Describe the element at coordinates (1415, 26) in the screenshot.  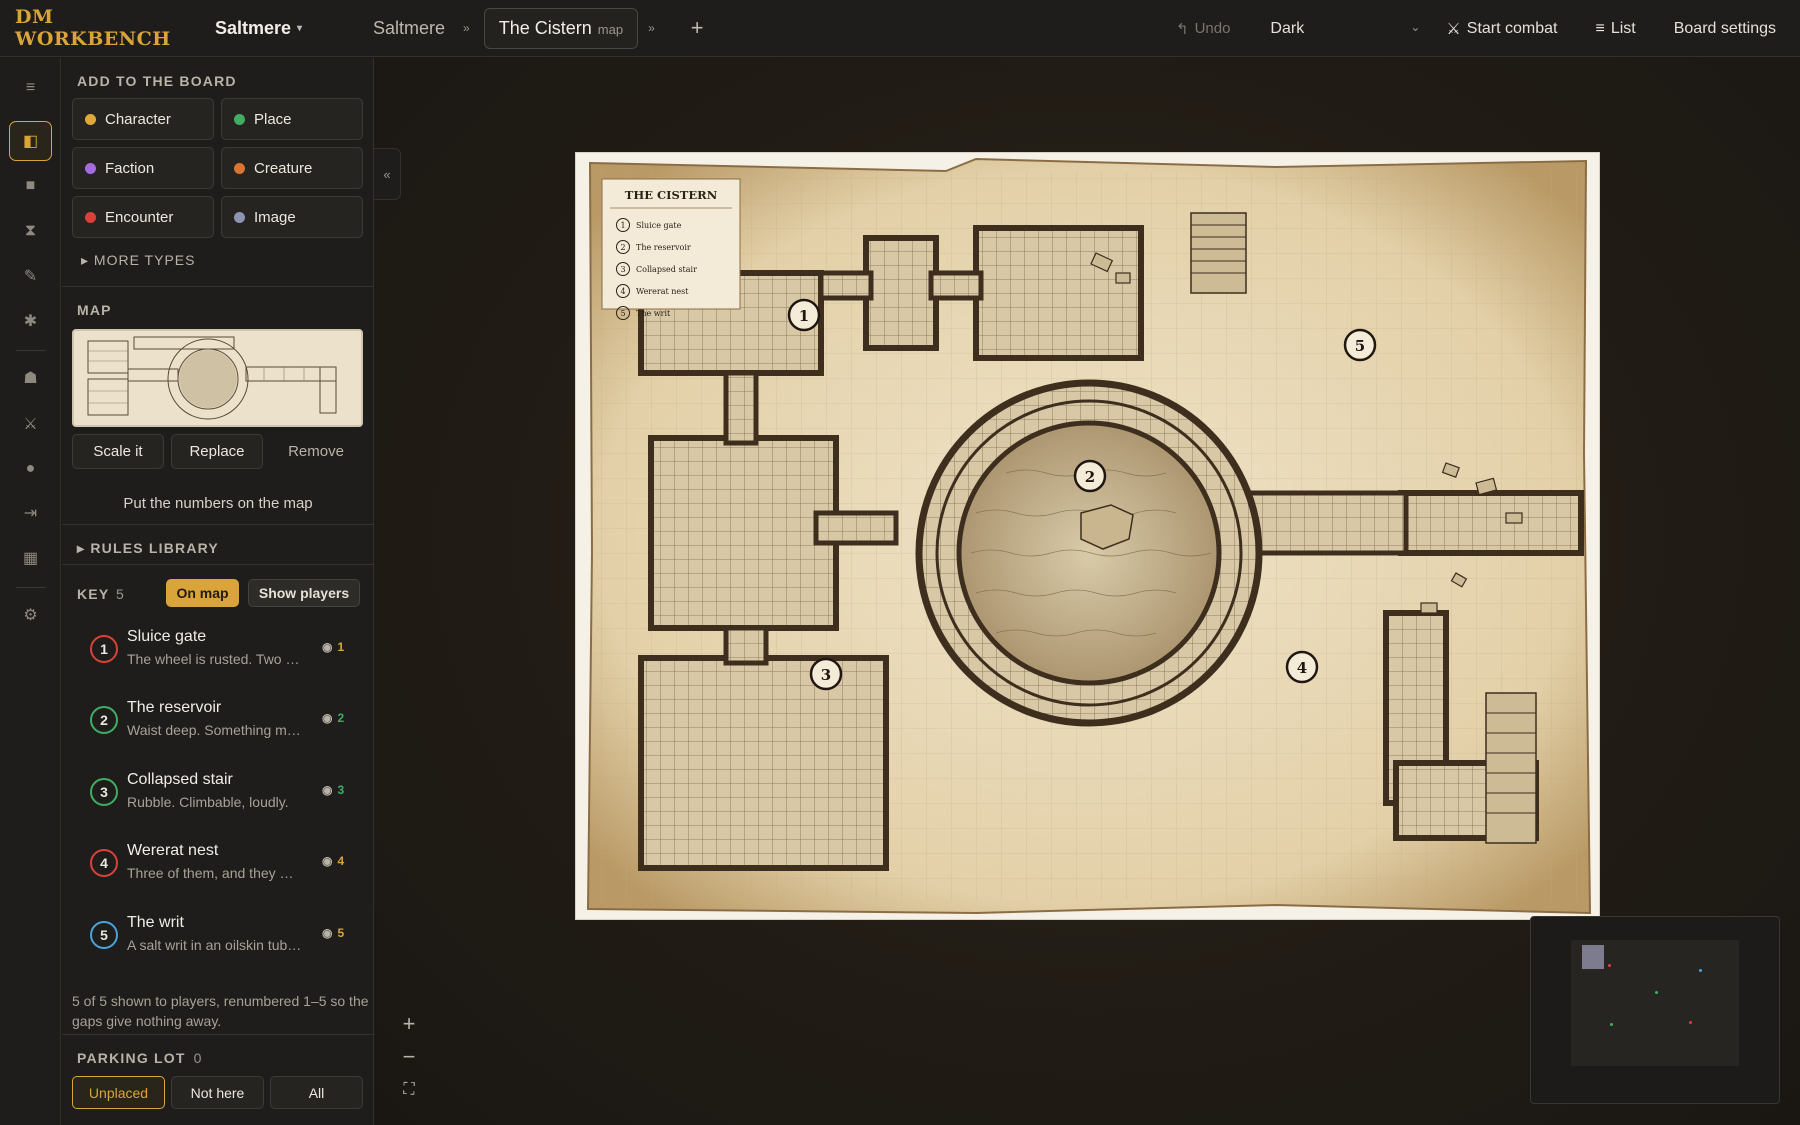
I see `chevron-down-icon: ⌄` at that location.